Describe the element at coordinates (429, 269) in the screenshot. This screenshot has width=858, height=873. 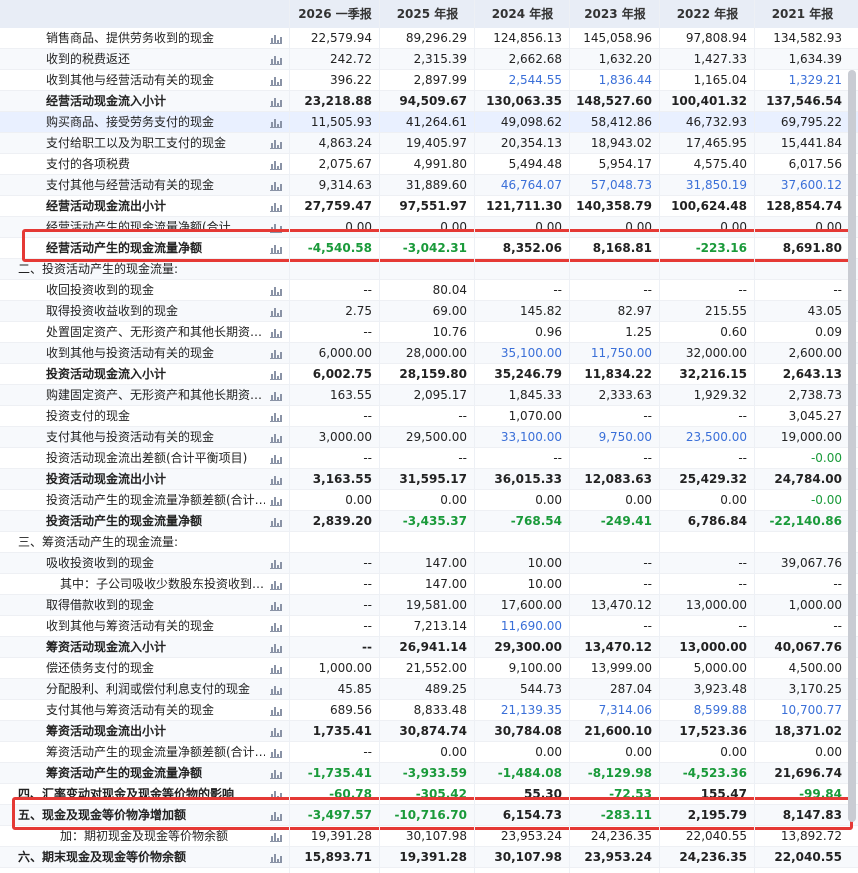
I see `table-row: 二、投资活动产生的现金流量:` at that location.